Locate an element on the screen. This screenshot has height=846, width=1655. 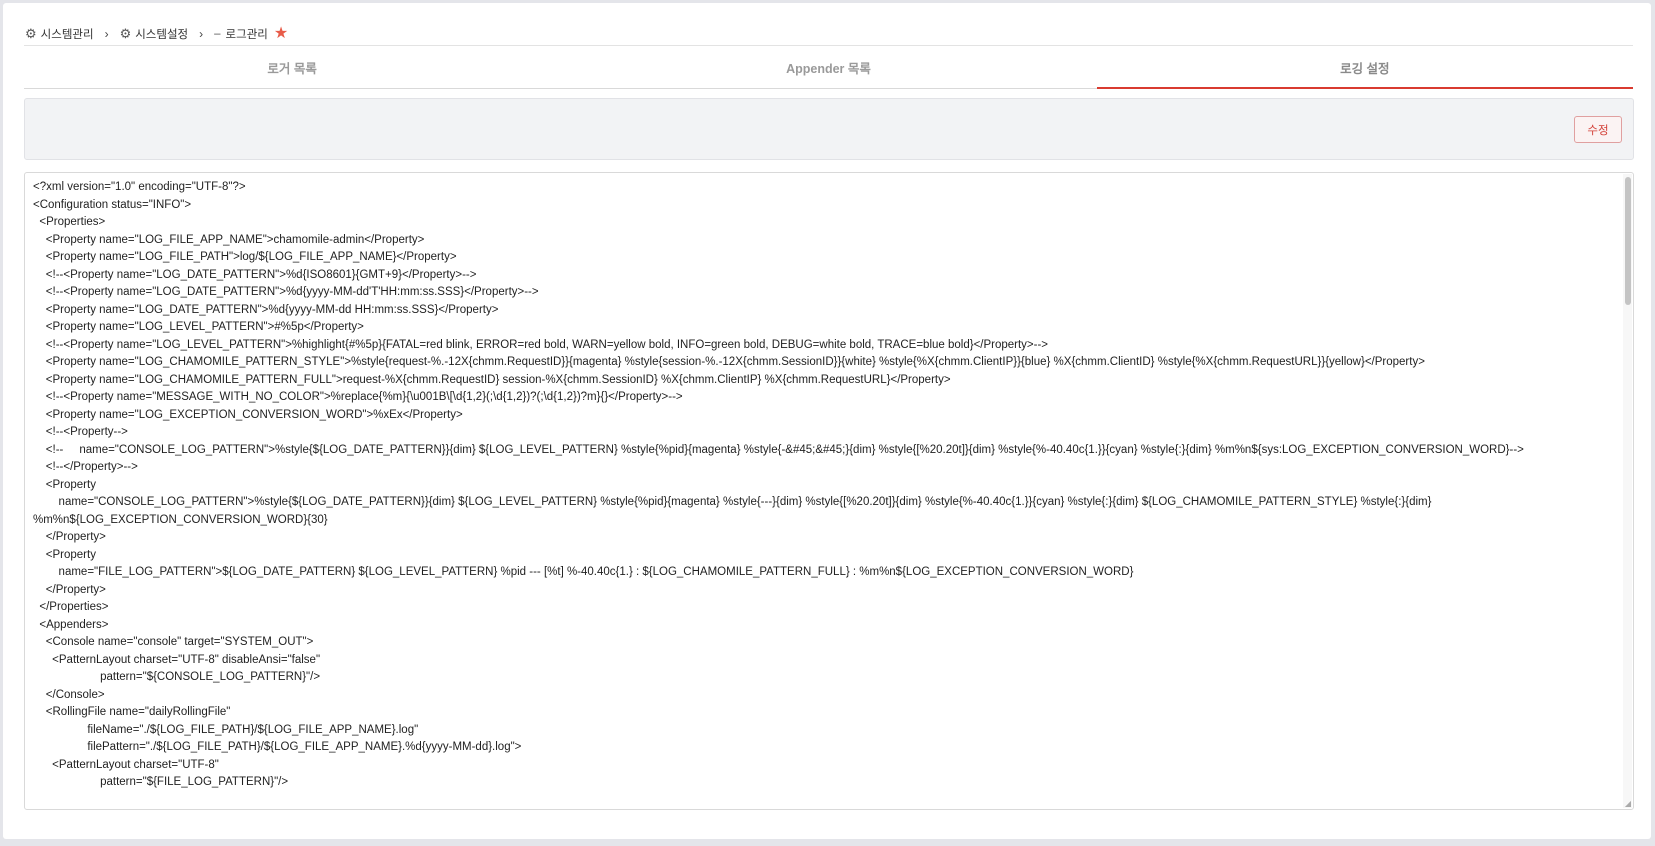
tab-label: 로거 목록 is located at coordinates (292, 69).